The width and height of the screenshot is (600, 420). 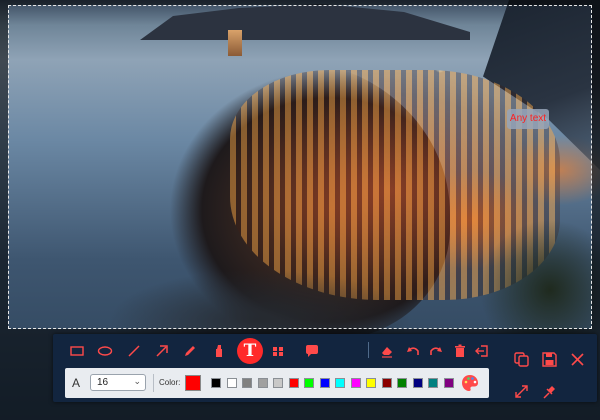 I want to click on ellipse-icon, so click(x=105, y=351).